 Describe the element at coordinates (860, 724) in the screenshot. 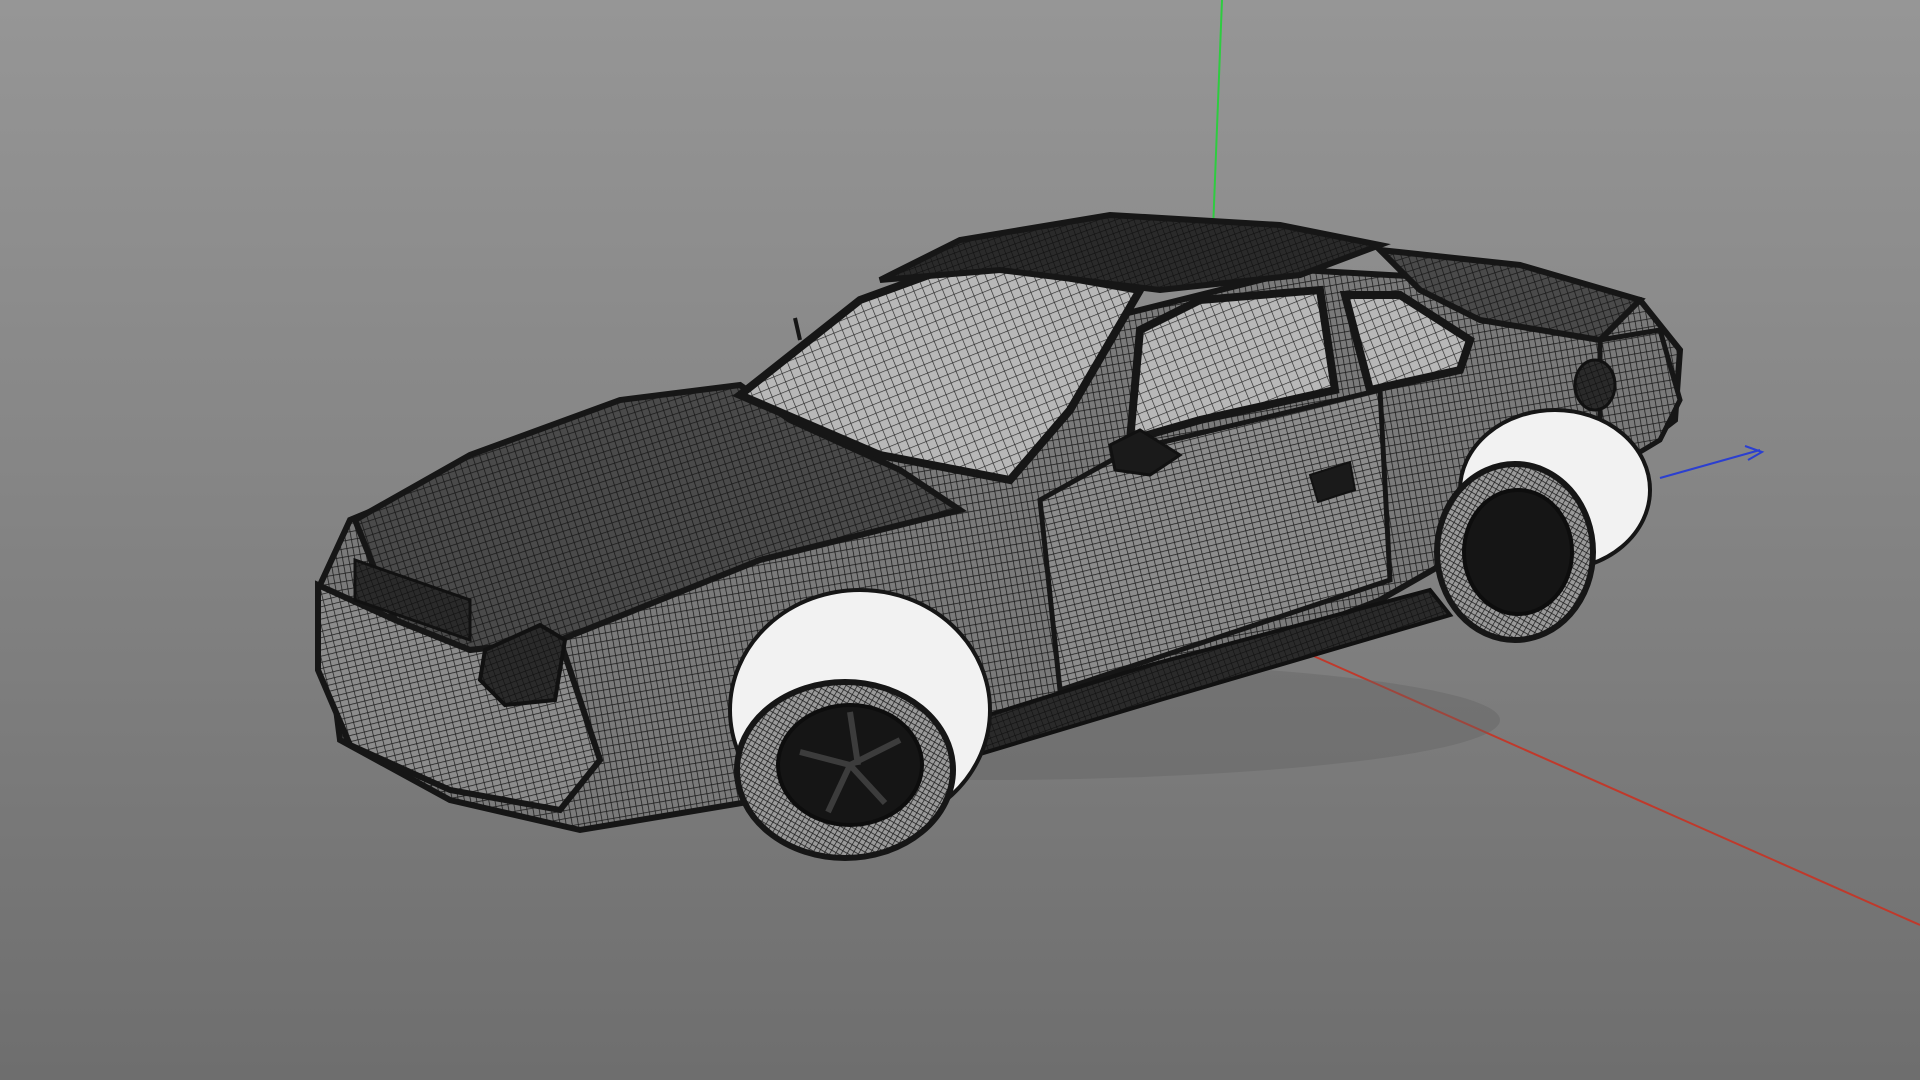

I see `front-wheel` at that location.